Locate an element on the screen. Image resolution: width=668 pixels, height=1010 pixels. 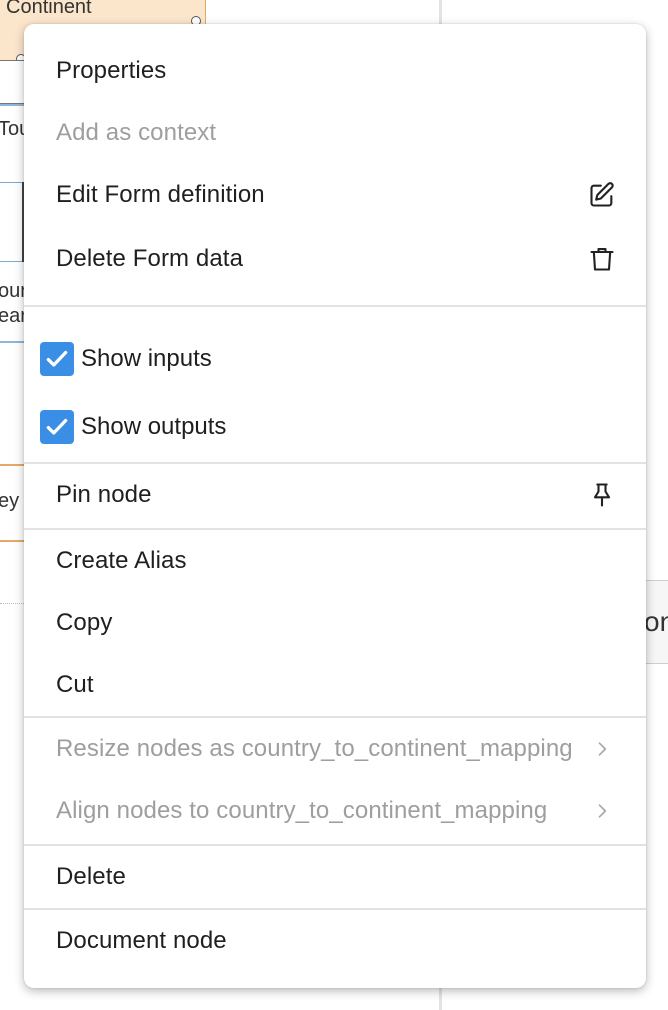
menu-item-label: Create Alias is located at coordinates (121, 560).